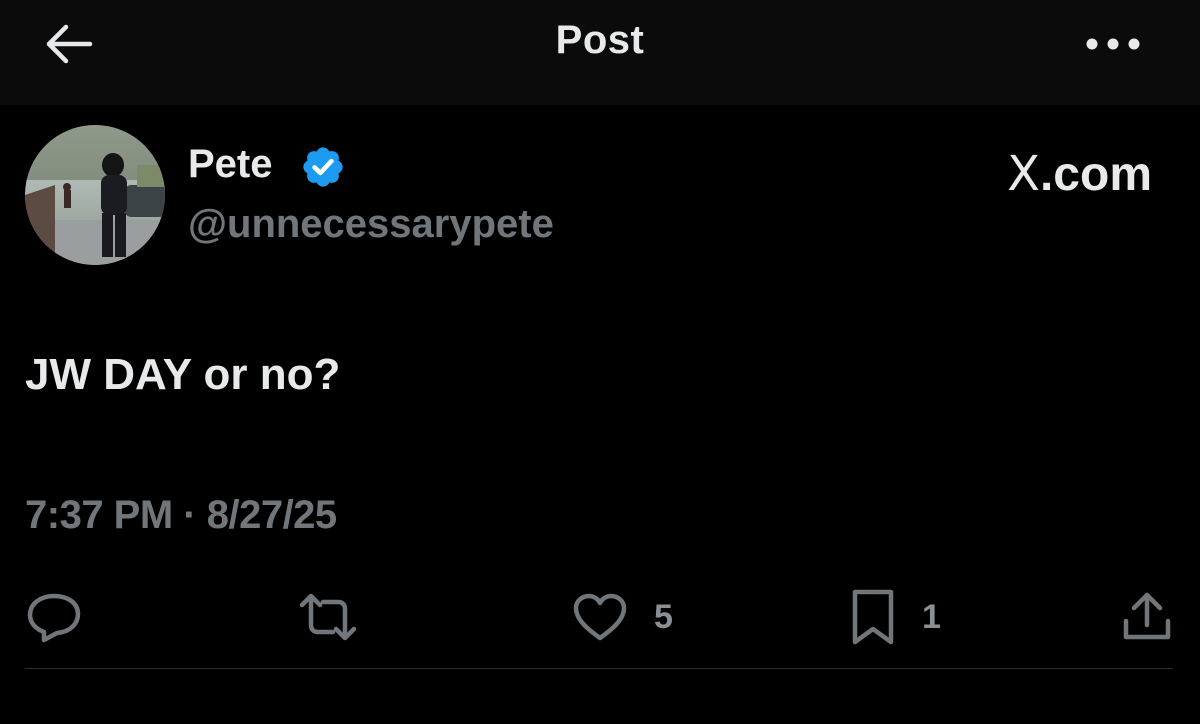  Describe the element at coordinates (1095, 174) in the screenshot. I see `brand-domain: .com` at that location.